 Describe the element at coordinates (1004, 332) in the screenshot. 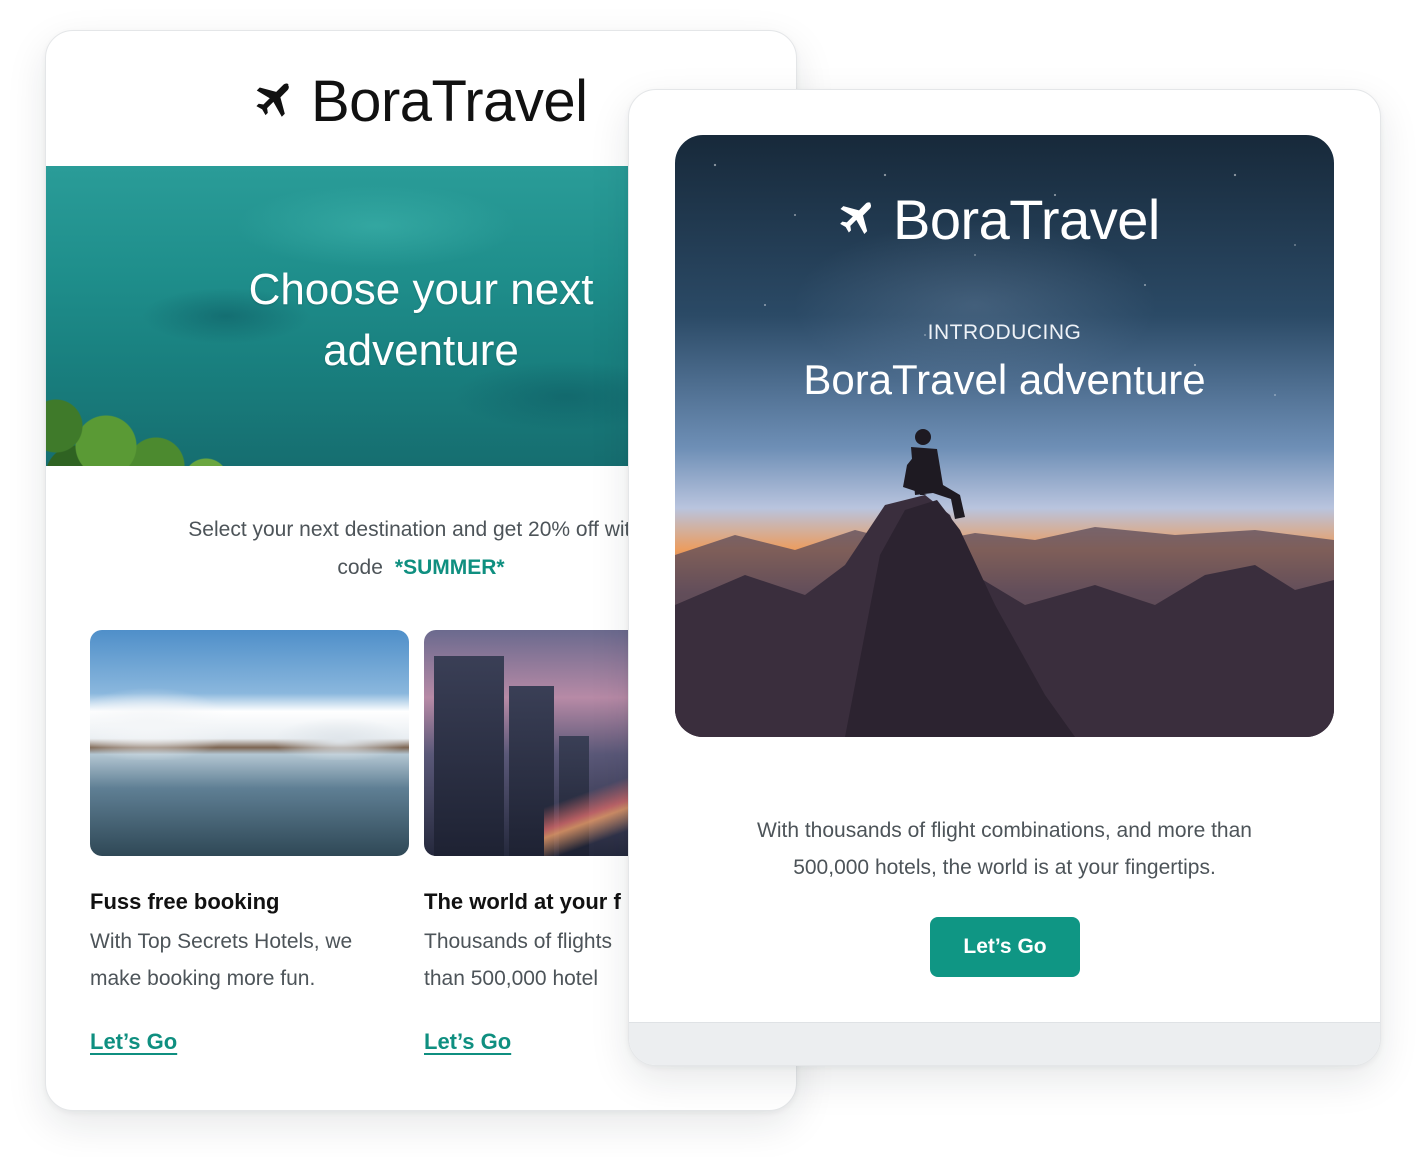

I see `eyebrow-text: INTRODUCING` at that location.